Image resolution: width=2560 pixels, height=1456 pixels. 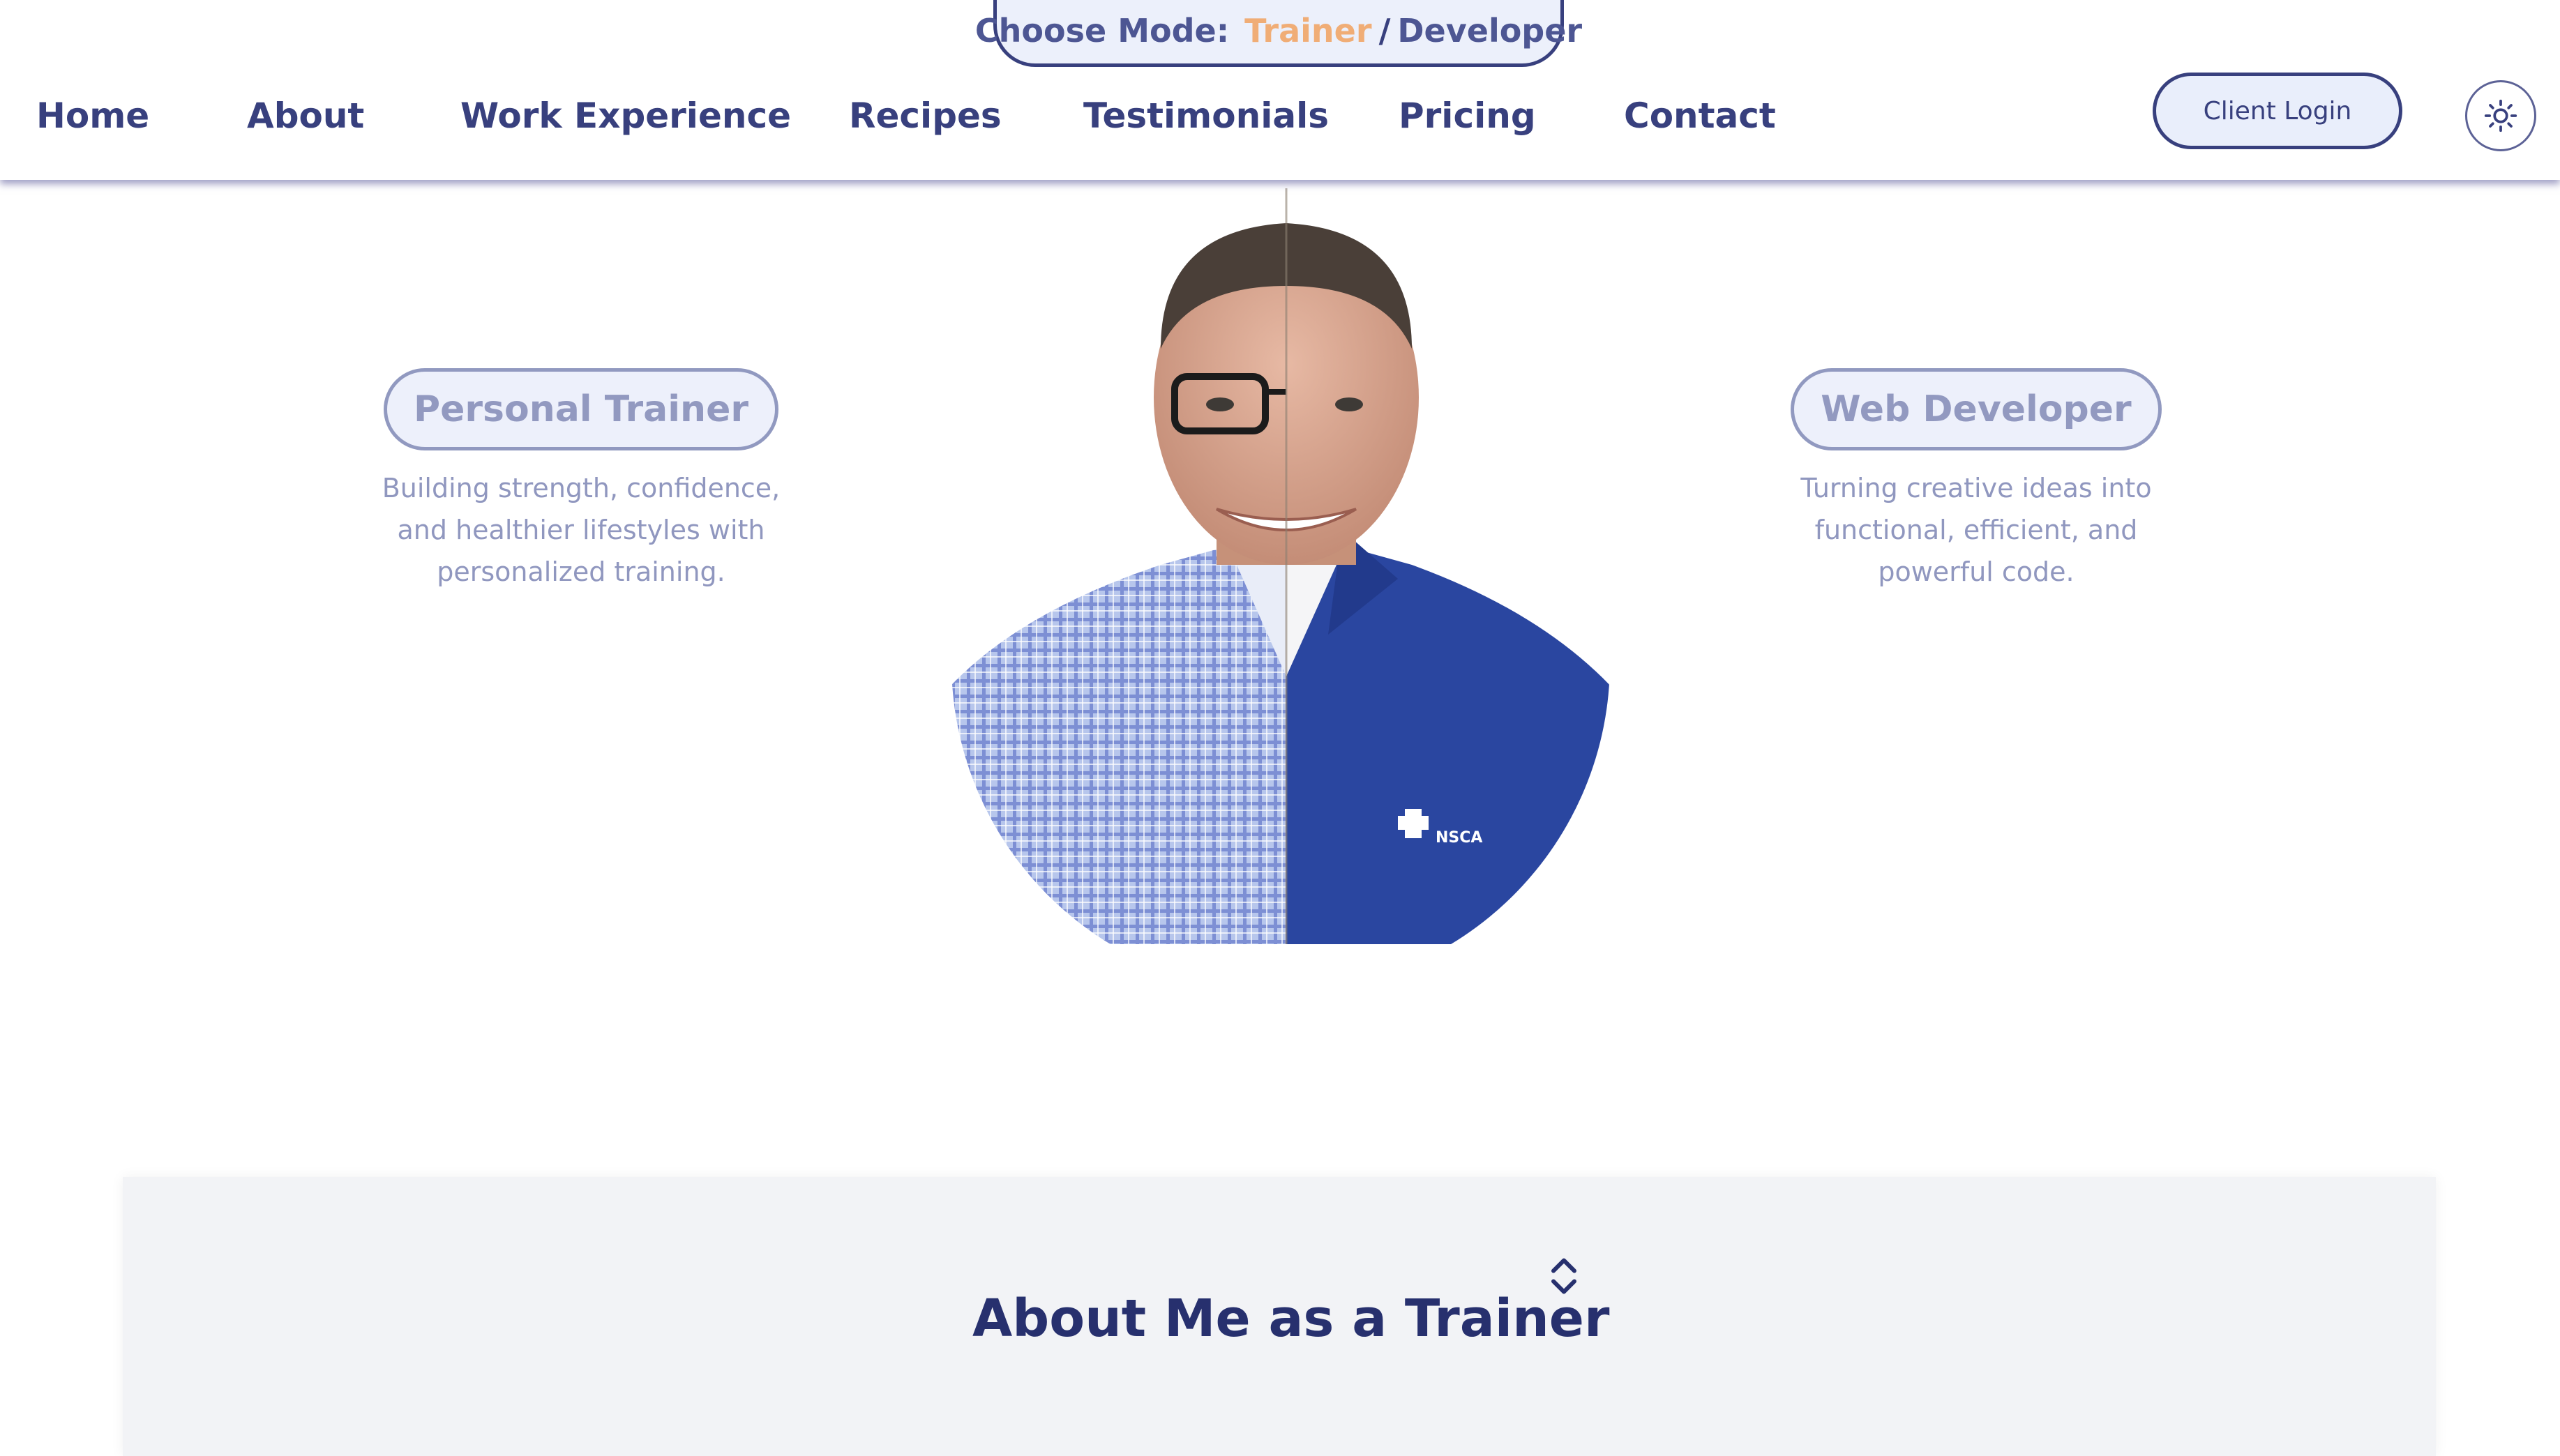 What do you see at coordinates (1102, 31) in the screenshot?
I see `mode-switch-label: Choose Mode:` at bounding box center [1102, 31].